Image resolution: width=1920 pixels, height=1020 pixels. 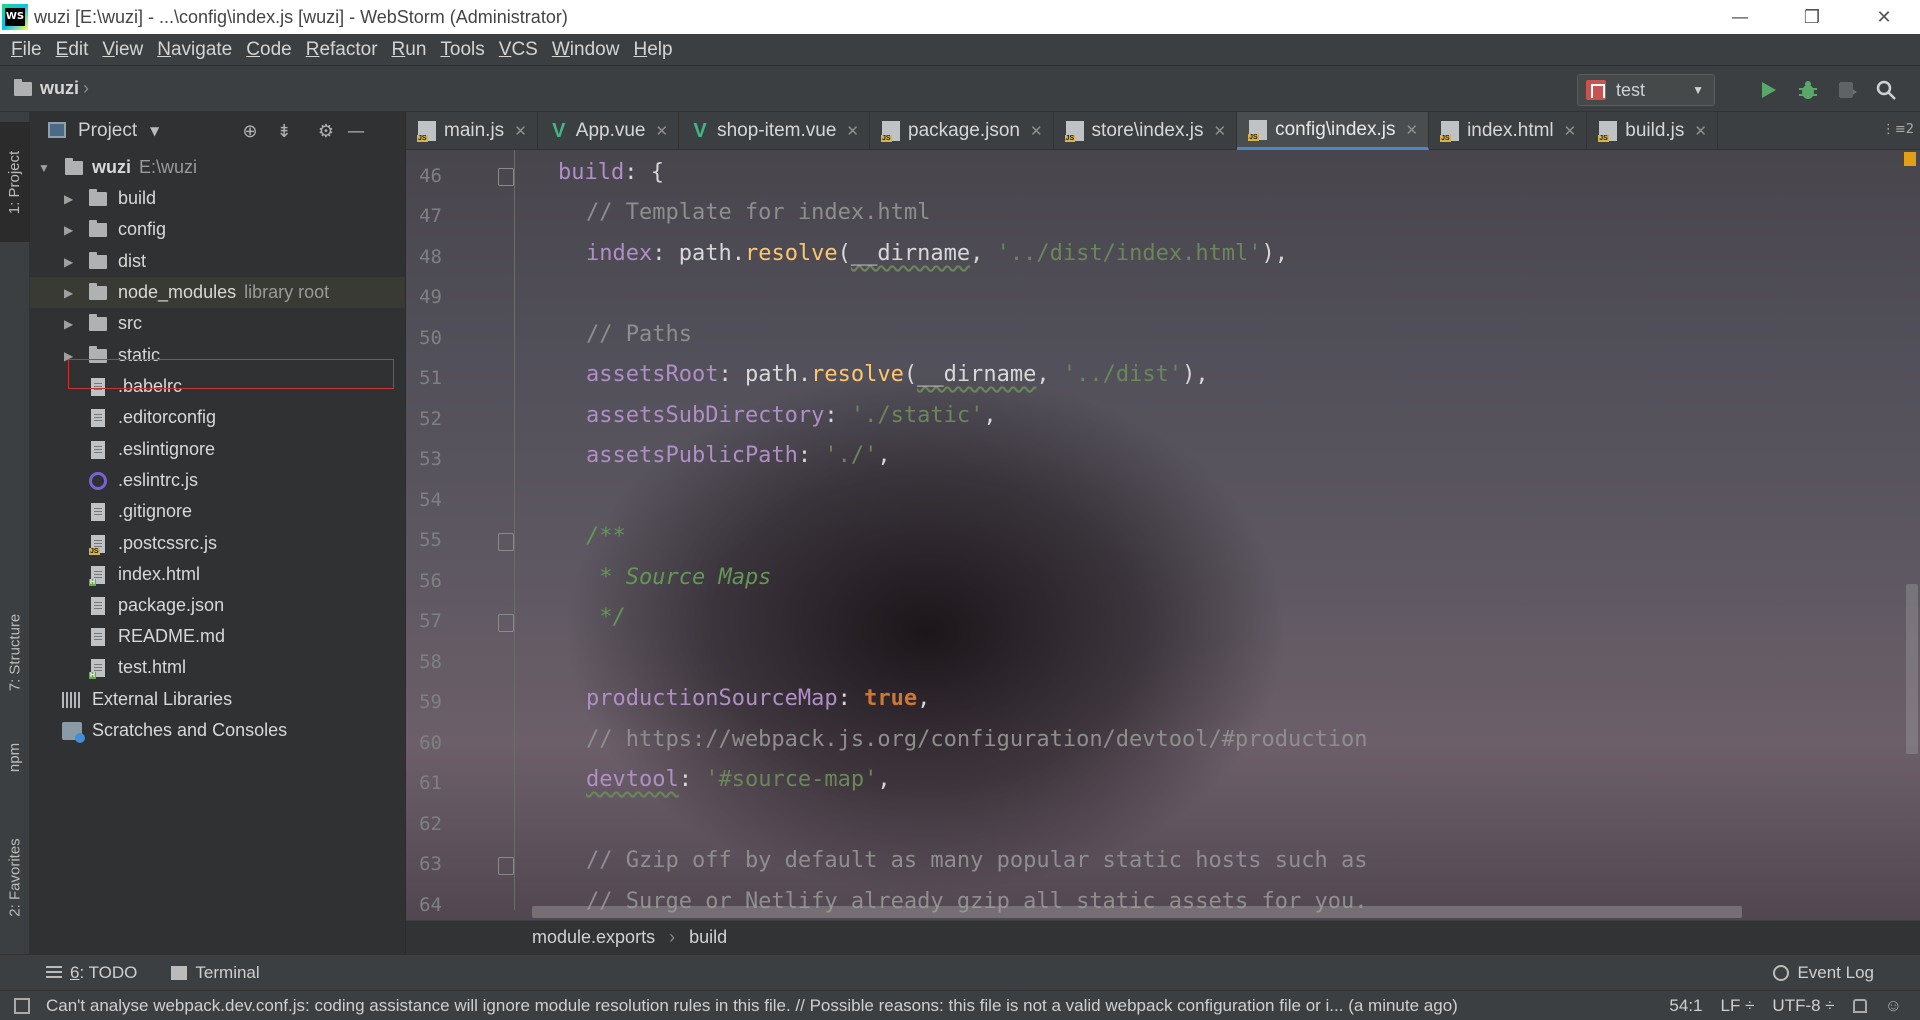 I want to click on event-log-button: Event Log, so click(x=1823, y=973).